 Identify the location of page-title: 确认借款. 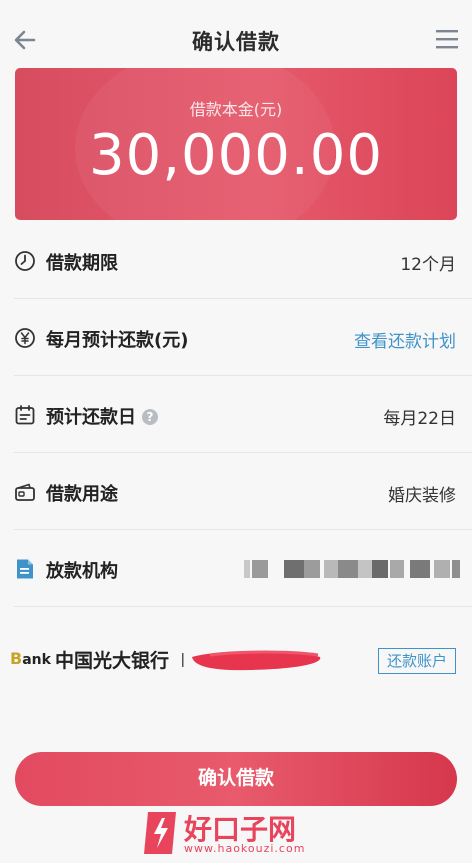
(236, 42).